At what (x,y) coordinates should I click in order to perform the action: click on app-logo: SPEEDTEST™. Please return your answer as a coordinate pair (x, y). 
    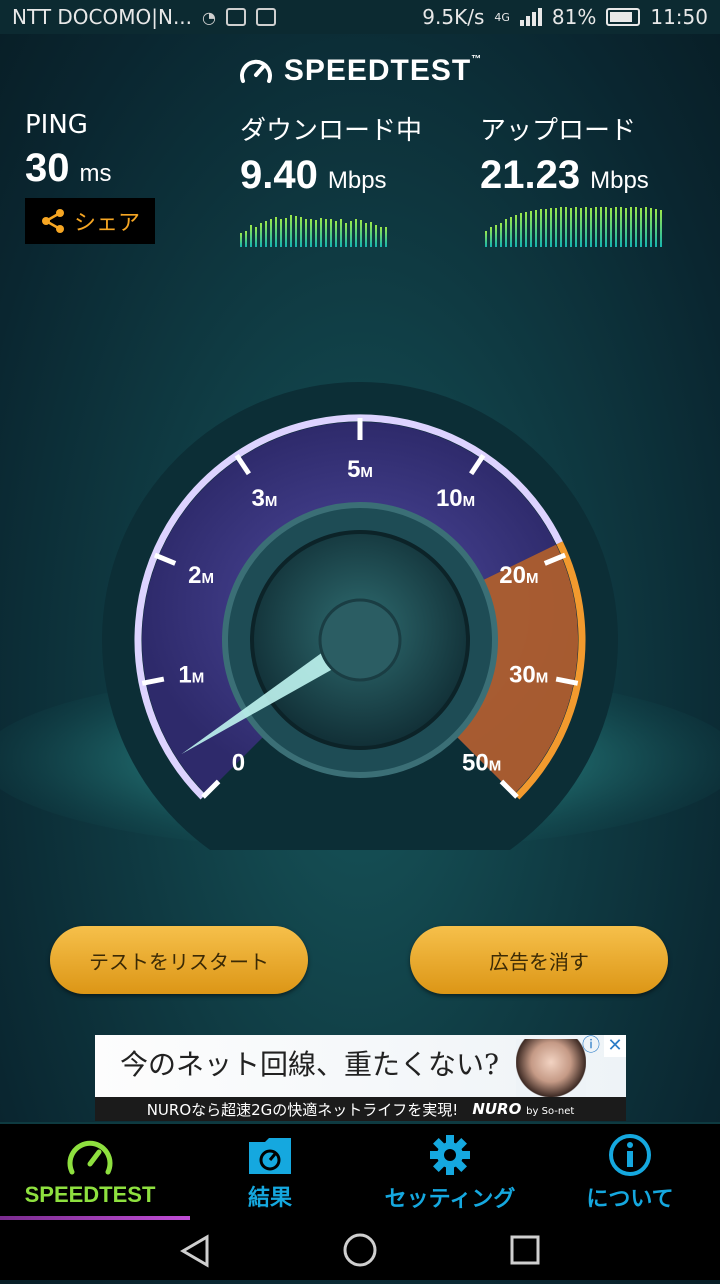
    Looking at the image, I should click on (360, 71).